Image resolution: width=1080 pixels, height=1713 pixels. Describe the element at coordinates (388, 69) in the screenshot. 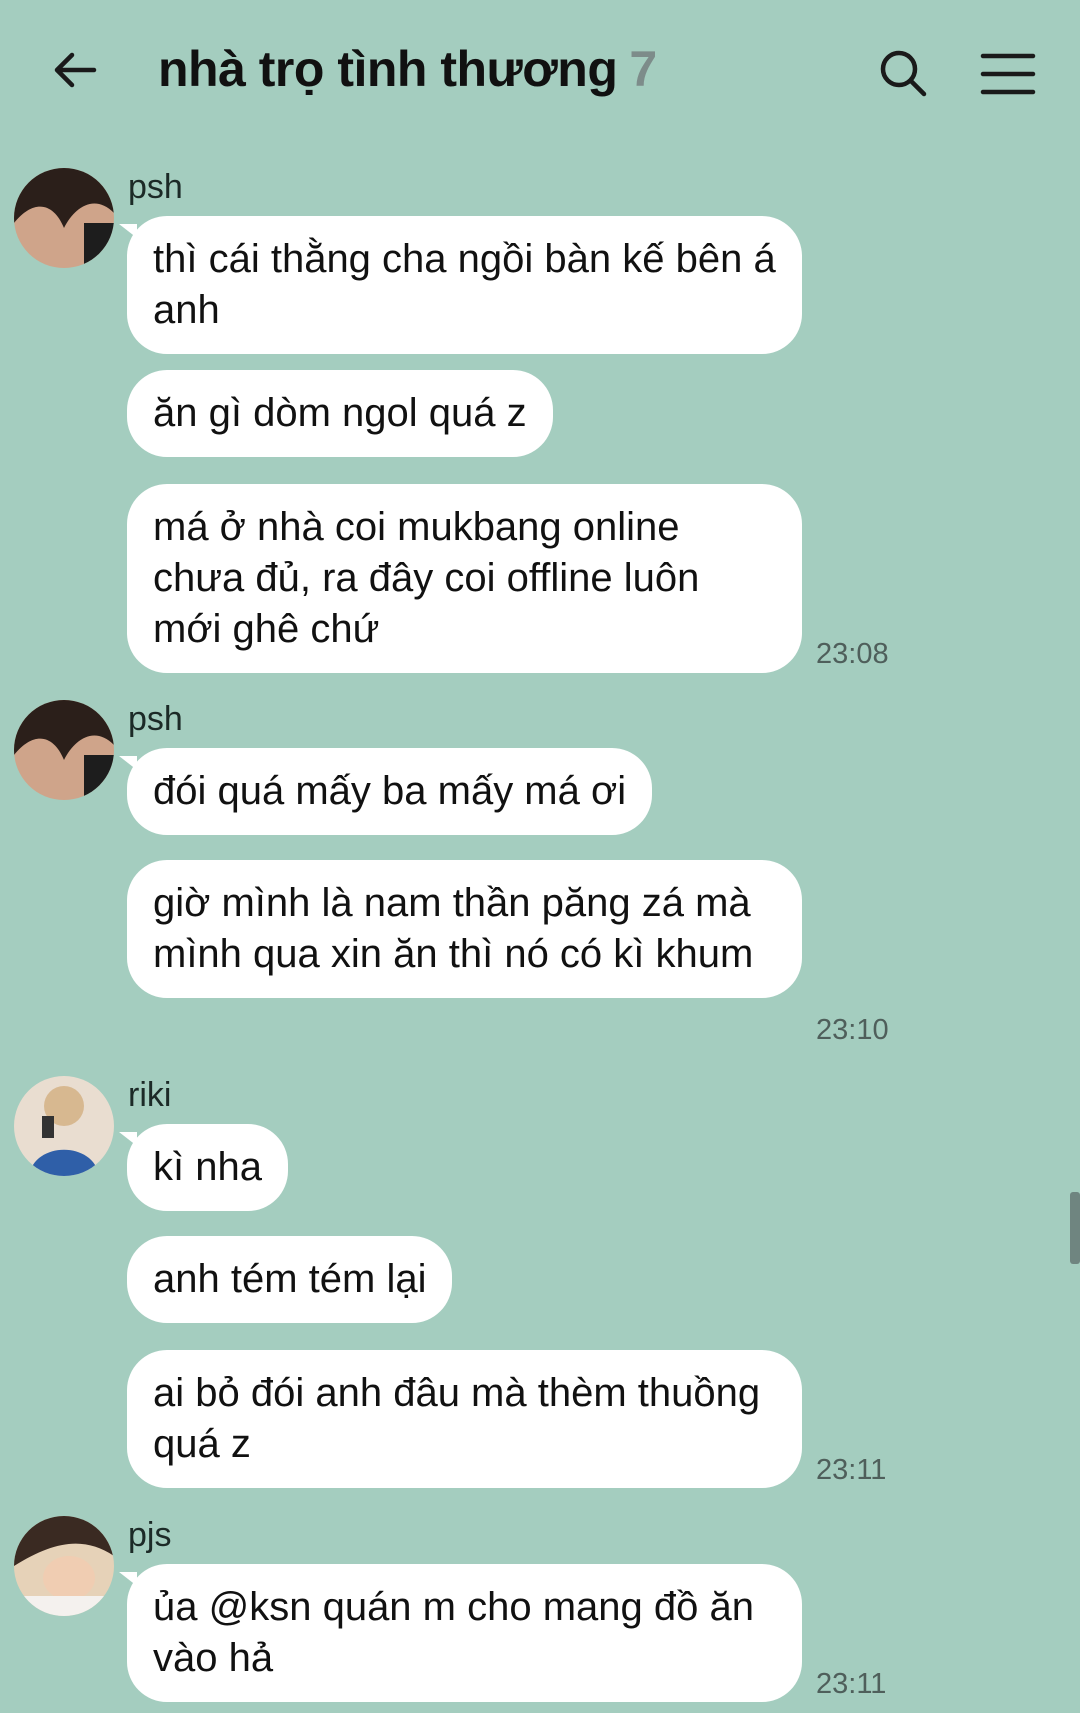

I see `group-name: nhà trọ tình thương` at that location.